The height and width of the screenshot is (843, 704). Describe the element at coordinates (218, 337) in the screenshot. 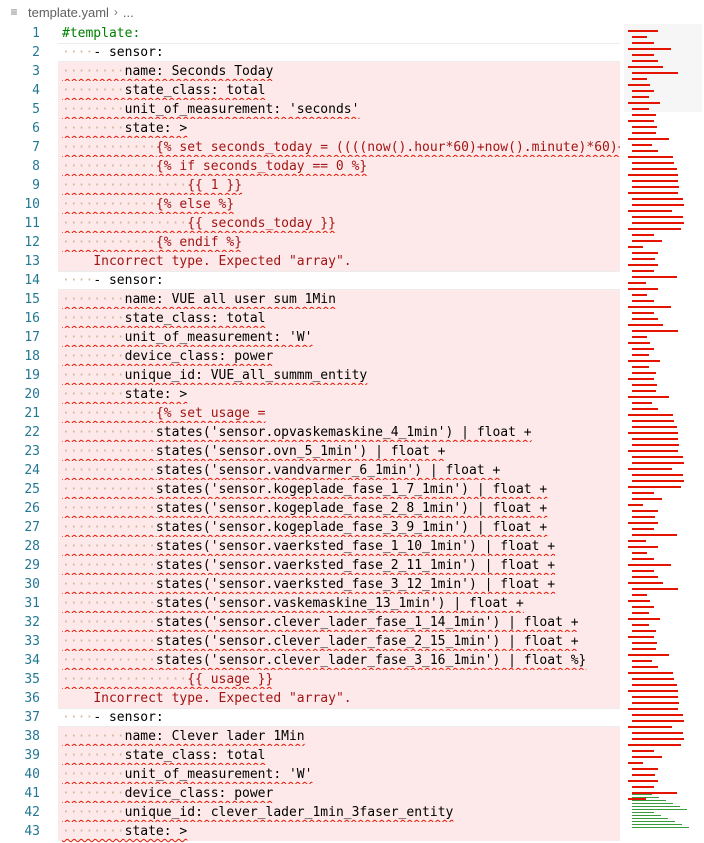

I see `line-content: unit_of_measurement: 'W'` at that location.